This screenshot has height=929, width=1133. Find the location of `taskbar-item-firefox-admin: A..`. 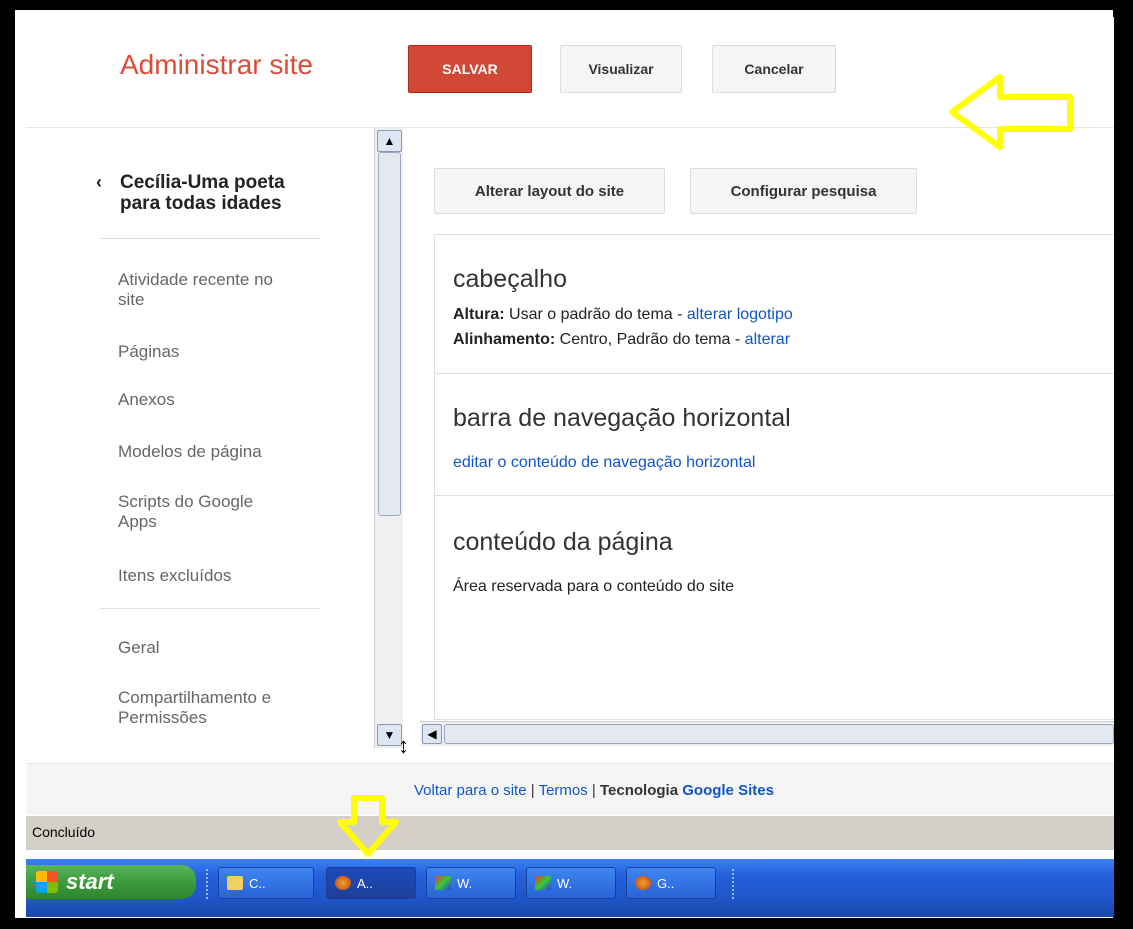

taskbar-item-firefox-admin: A.. is located at coordinates (371, 883).